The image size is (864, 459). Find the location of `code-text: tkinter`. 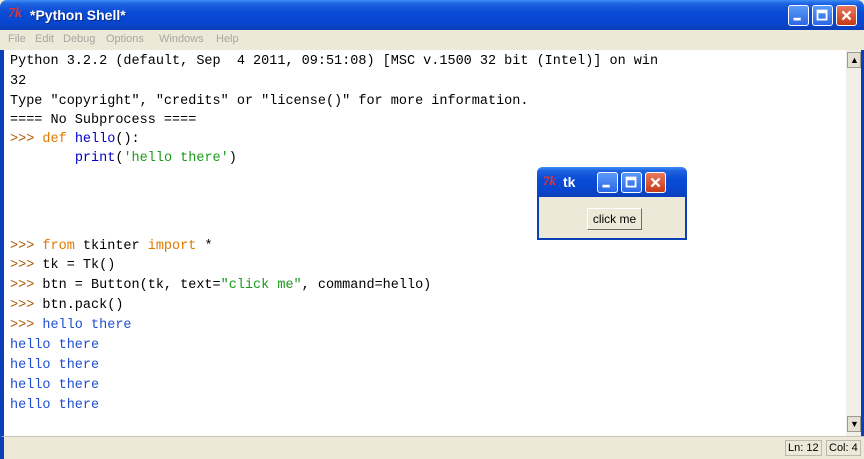

code-text: tkinter is located at coordinates (111, 246).